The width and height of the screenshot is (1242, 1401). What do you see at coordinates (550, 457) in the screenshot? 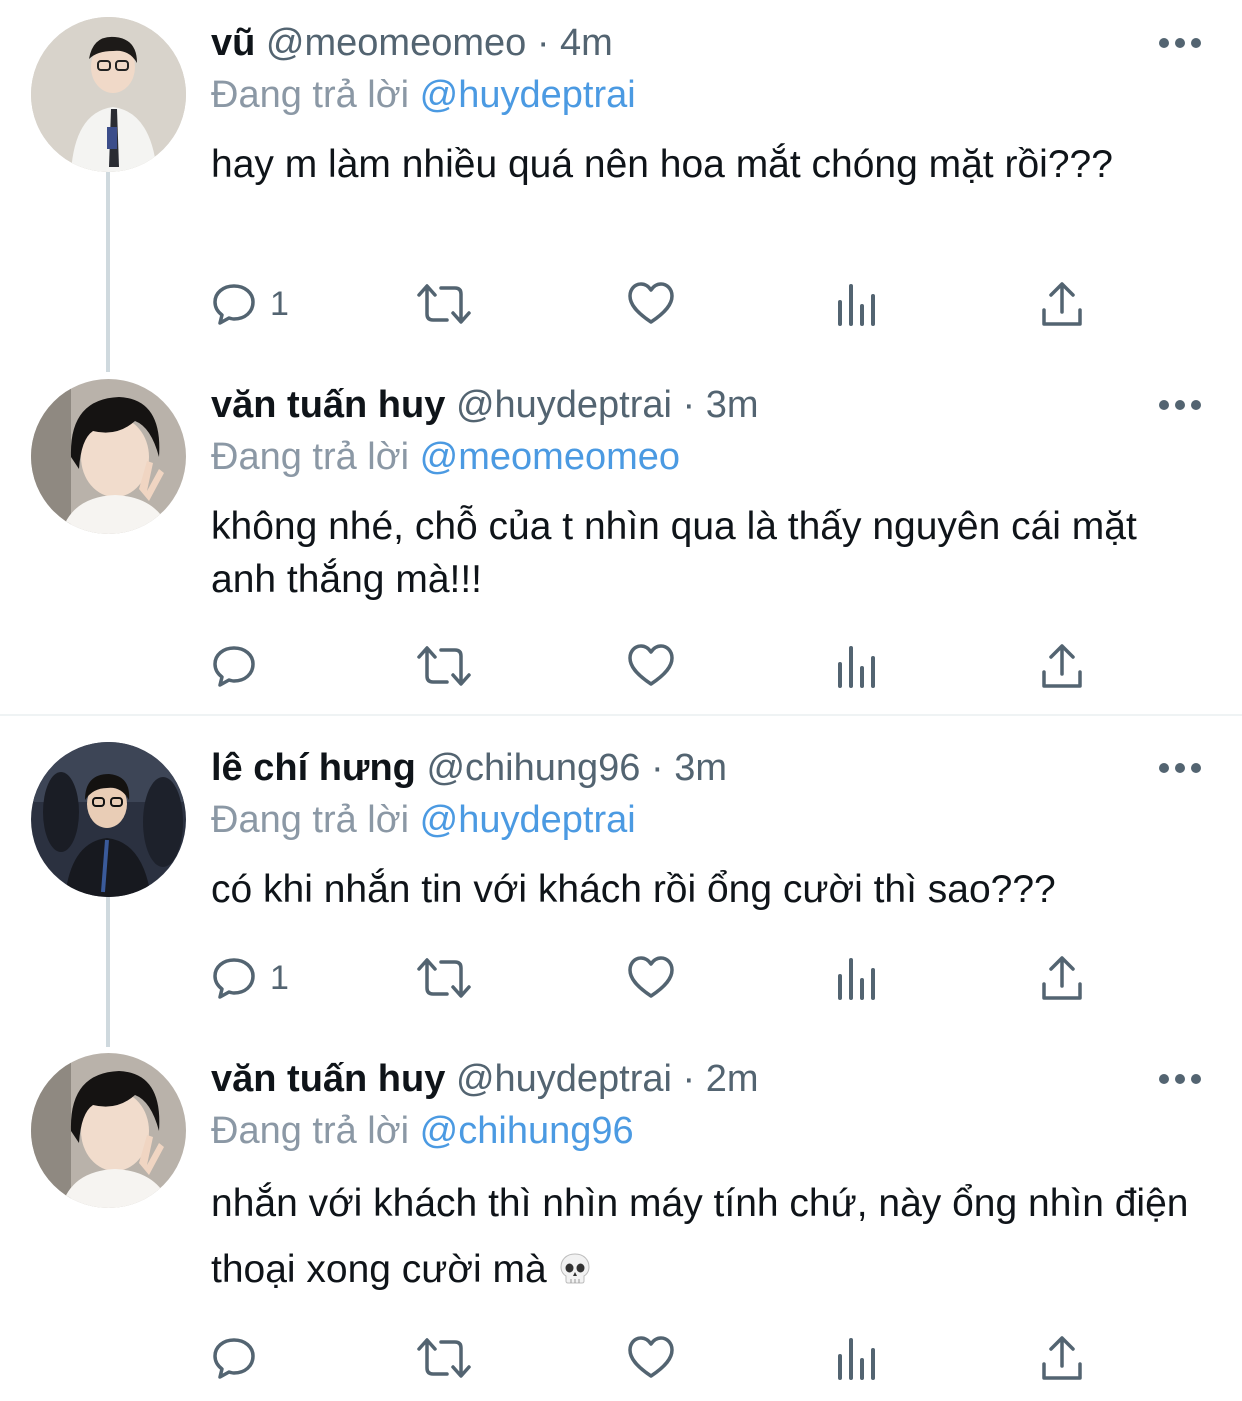
I see `mention-link: @meomeomeo` at bounding box center [550, 457].